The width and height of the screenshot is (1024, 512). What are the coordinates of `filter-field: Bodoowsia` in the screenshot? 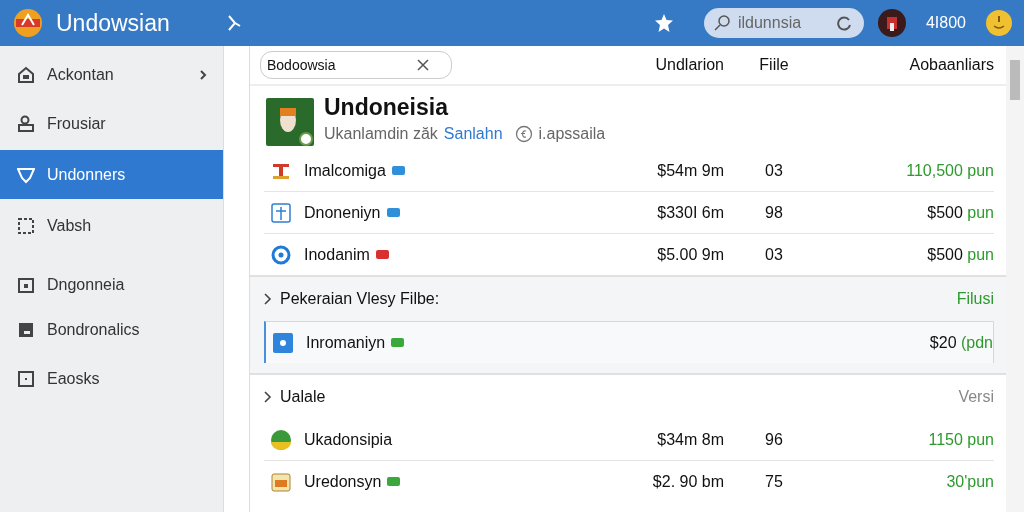 It's located at (356, 65).